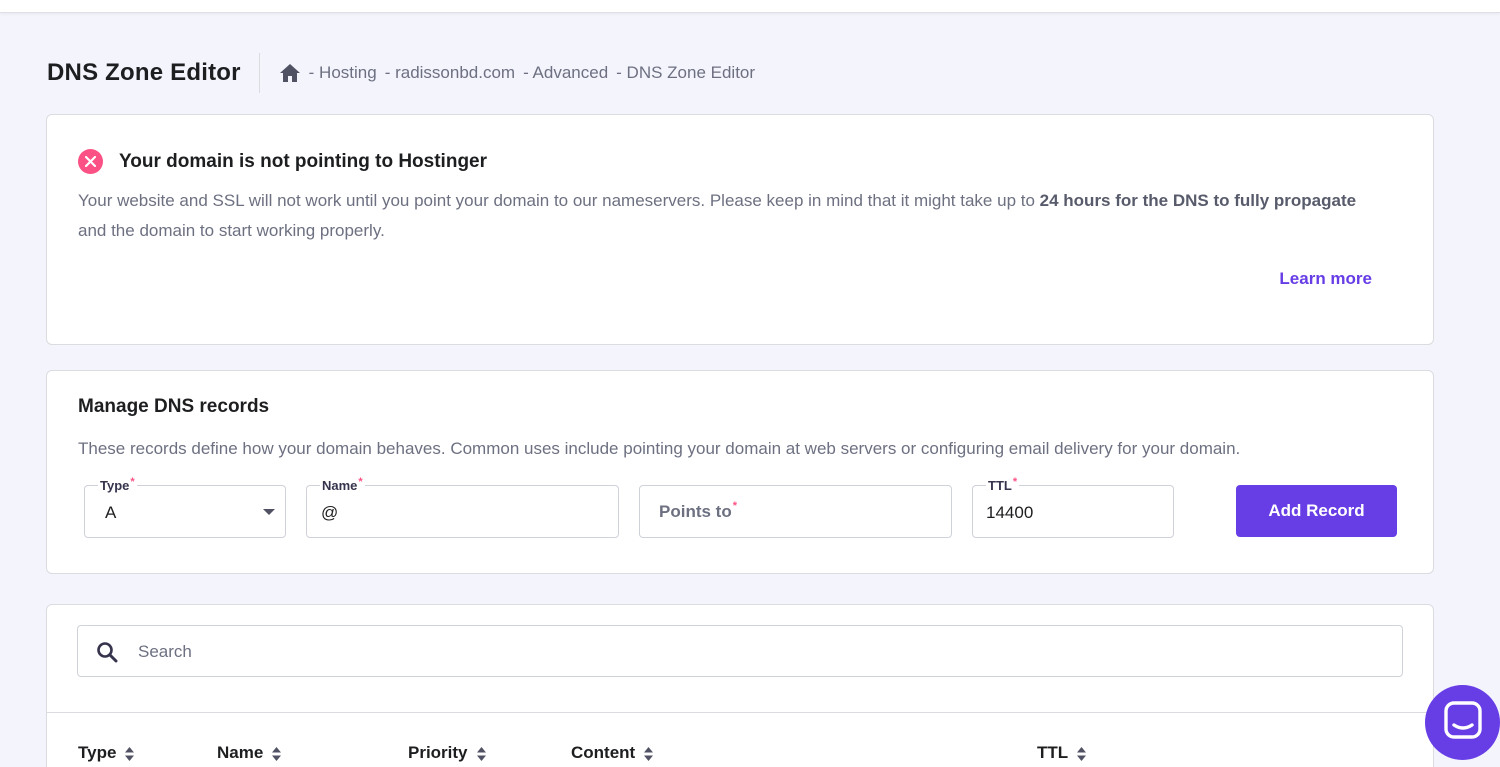 This screenshot has height=767, width=1500. Describe the element at coordinates (303, 161) in the screenshot. I see `alert-title: Your domain is not pointing to Hostinger` at that location.